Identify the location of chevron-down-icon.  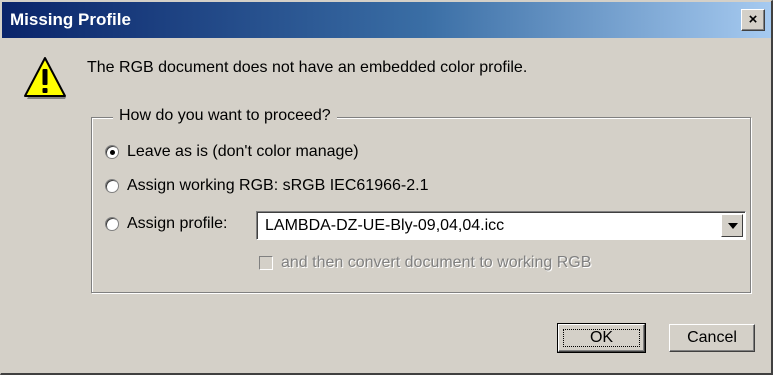
(733, 226).